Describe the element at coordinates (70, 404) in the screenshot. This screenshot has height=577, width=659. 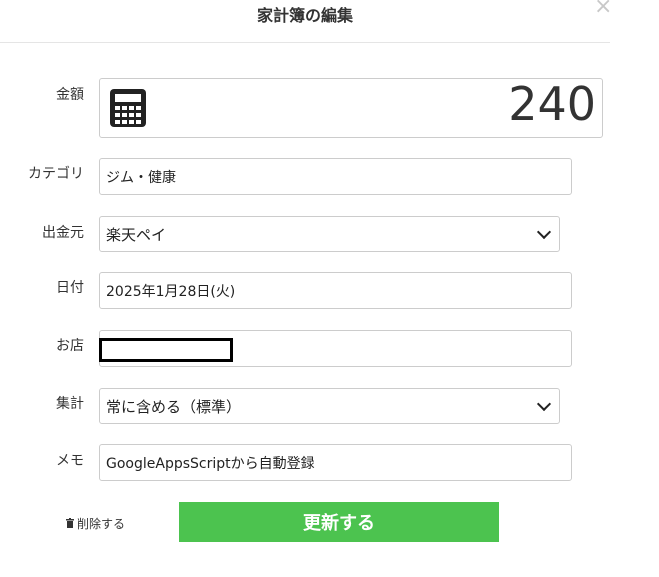
I see `aggregation-label: 集計` at that location.